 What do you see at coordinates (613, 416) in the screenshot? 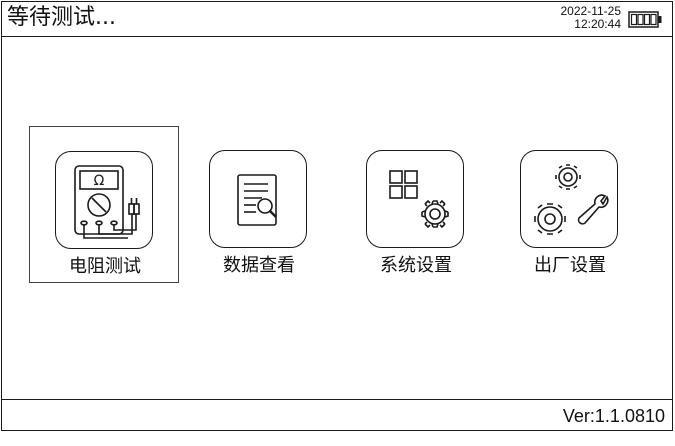
I see `version-text: Ver:1.1.0810` at bounding box center [613, 416].